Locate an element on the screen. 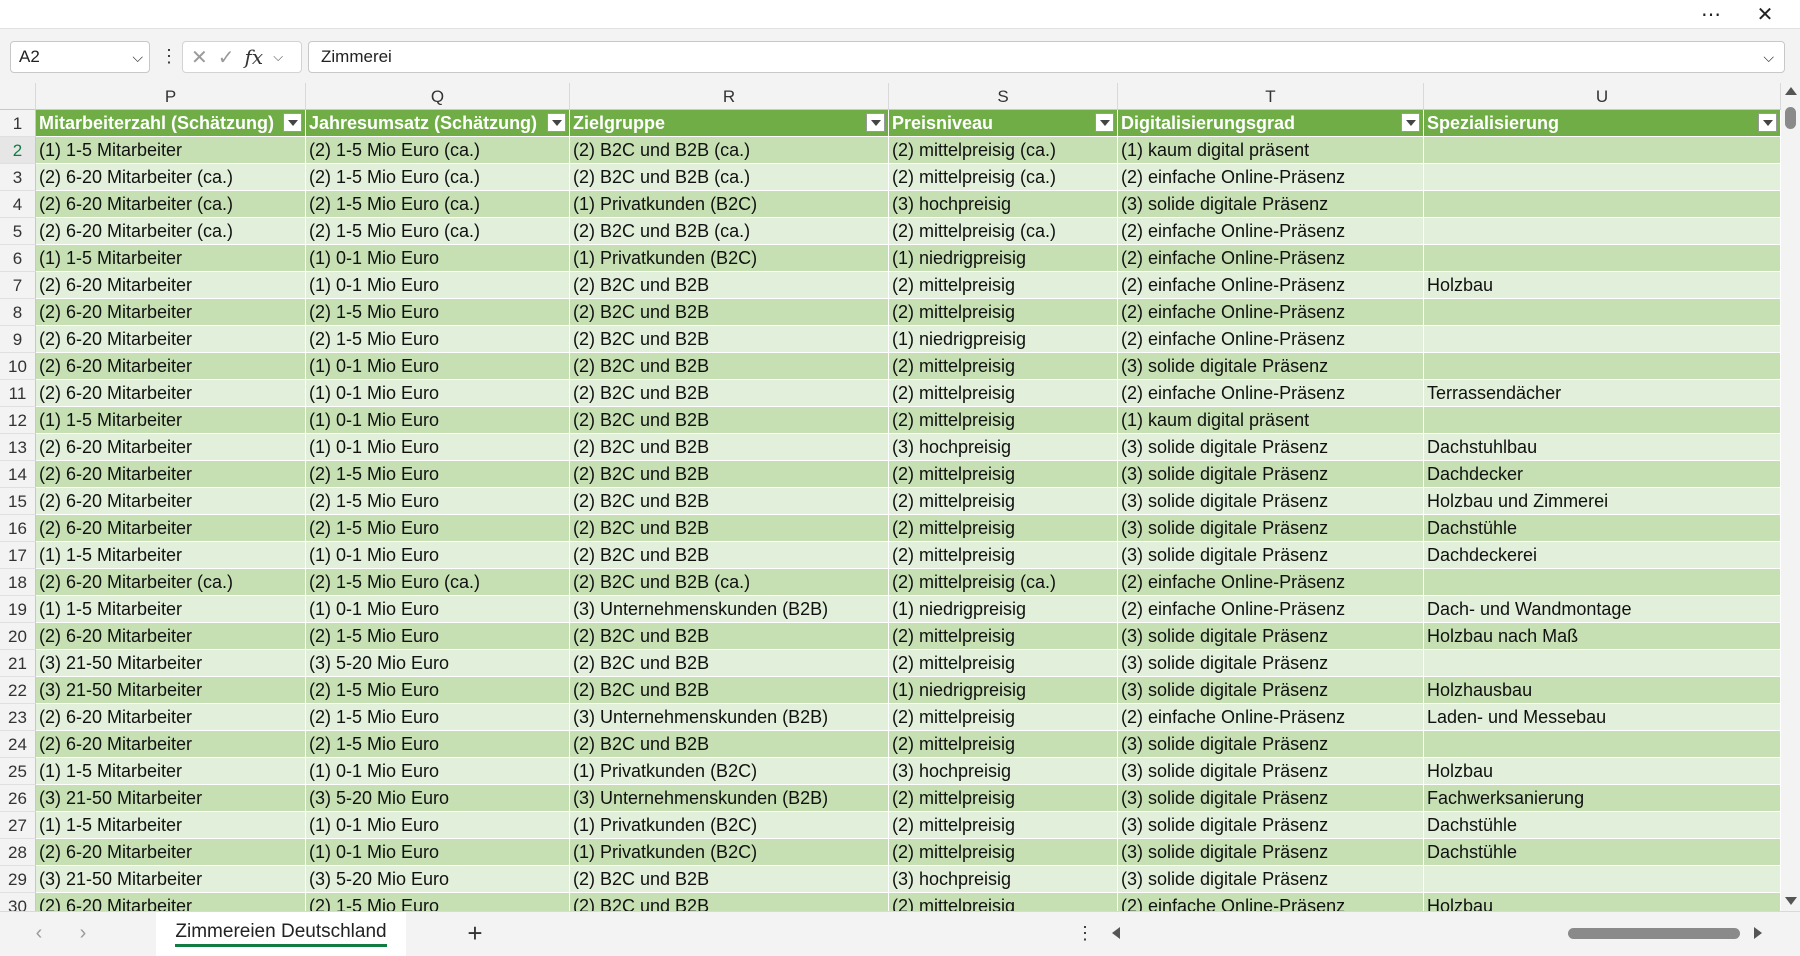  table-cell: Dachstuhlbau is located at coordinates (1602, 447).